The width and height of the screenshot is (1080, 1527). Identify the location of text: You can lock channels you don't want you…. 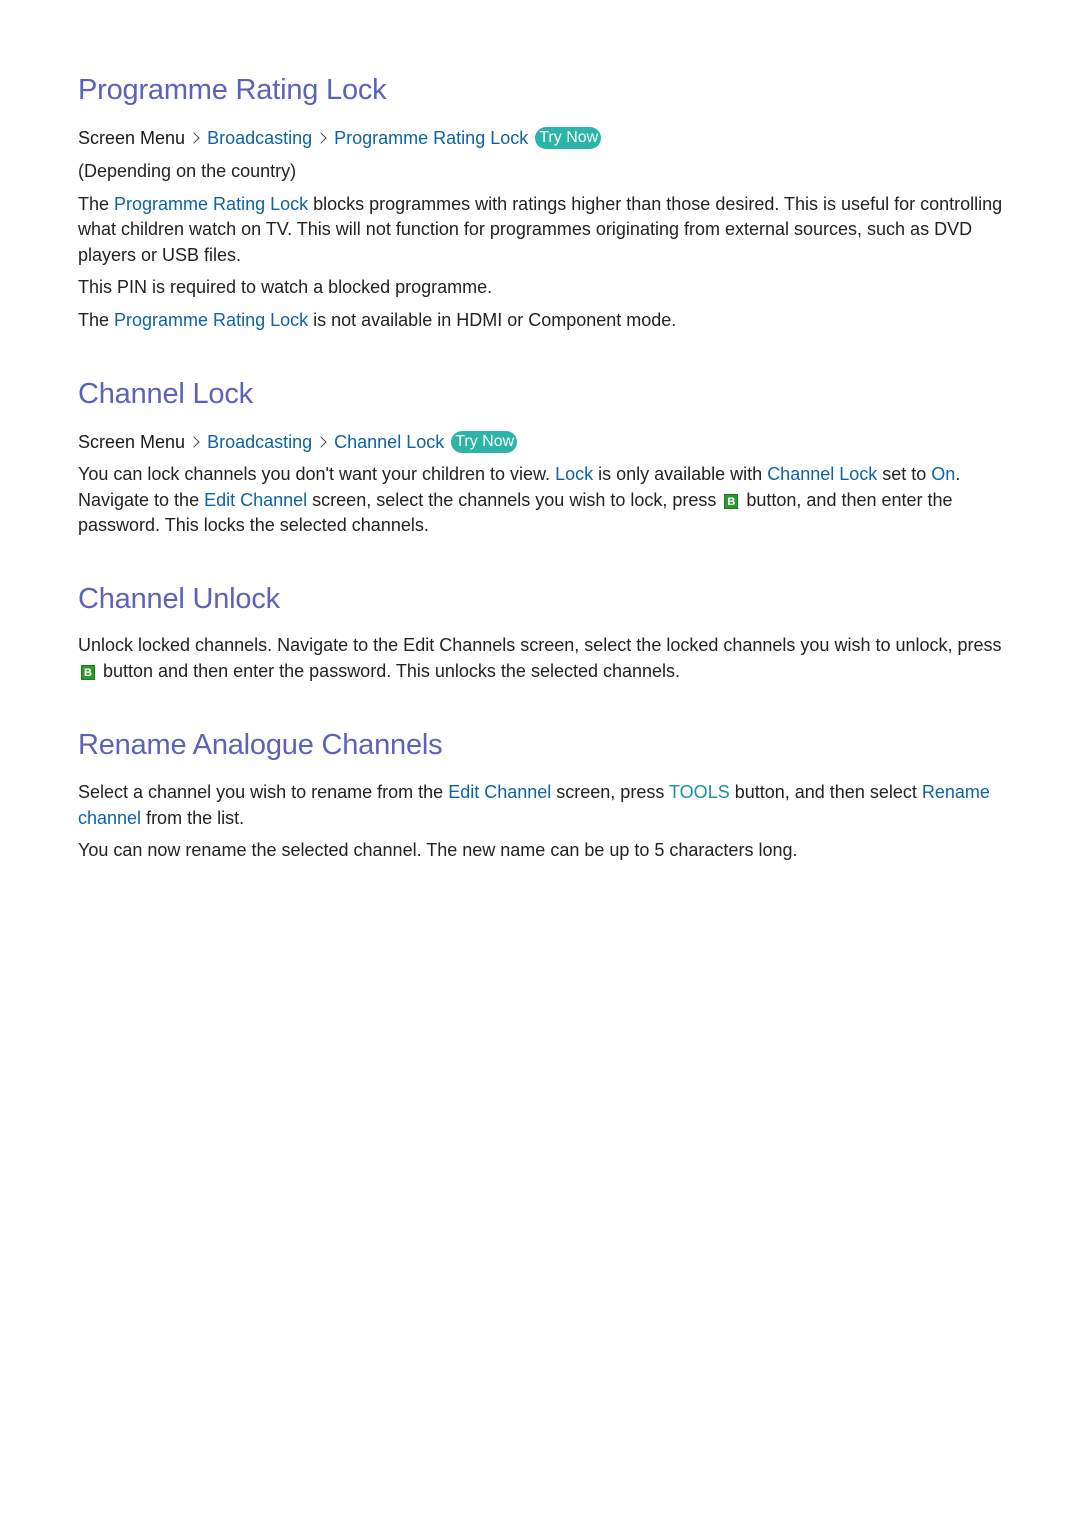
(317, 474).